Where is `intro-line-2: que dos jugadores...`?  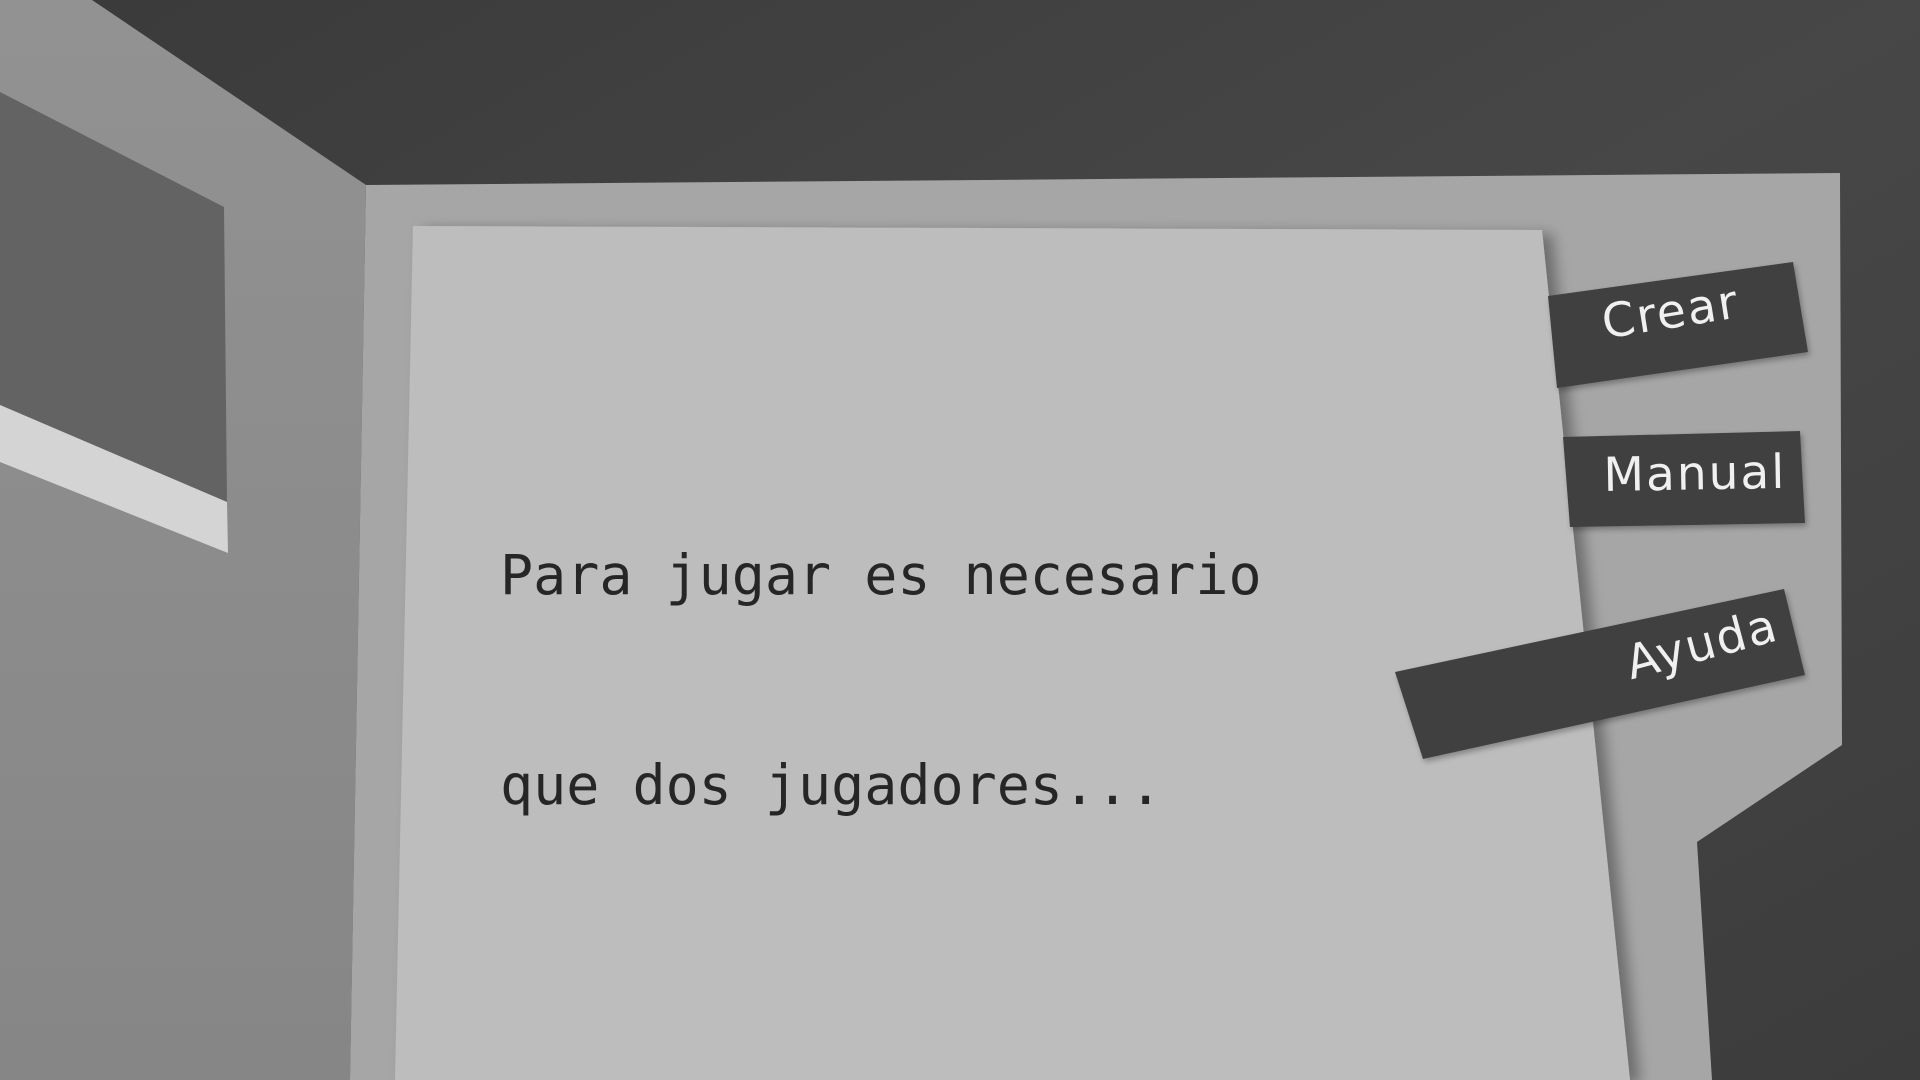
intro-line-2: que dos jugadores... is located at coordinates (831, 785).